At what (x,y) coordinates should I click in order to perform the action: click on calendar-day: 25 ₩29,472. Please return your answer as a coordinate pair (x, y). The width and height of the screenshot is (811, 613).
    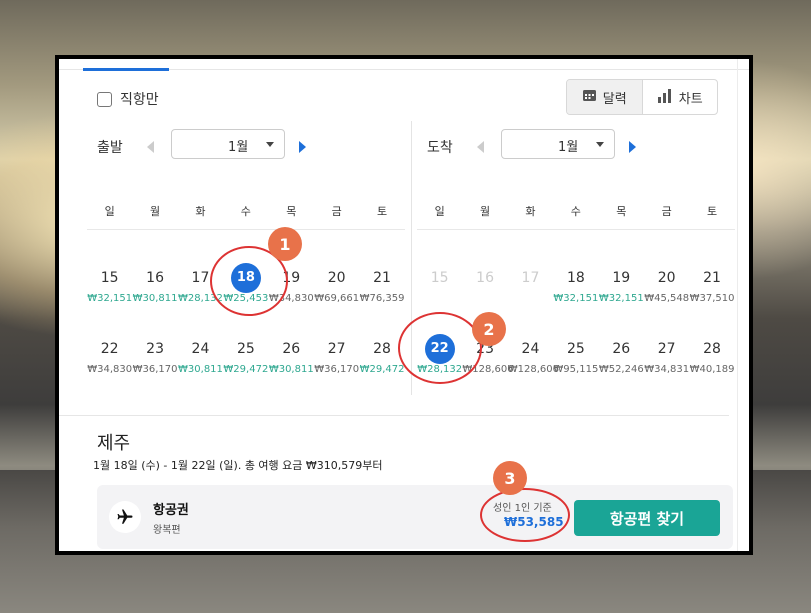
    Looking at the image, I should click on (245, 361).